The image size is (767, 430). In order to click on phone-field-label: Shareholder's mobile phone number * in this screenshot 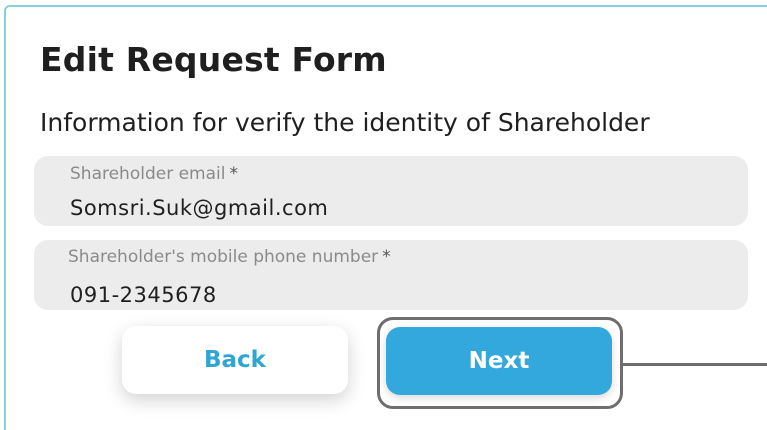, I will do `click(229, 257)`.